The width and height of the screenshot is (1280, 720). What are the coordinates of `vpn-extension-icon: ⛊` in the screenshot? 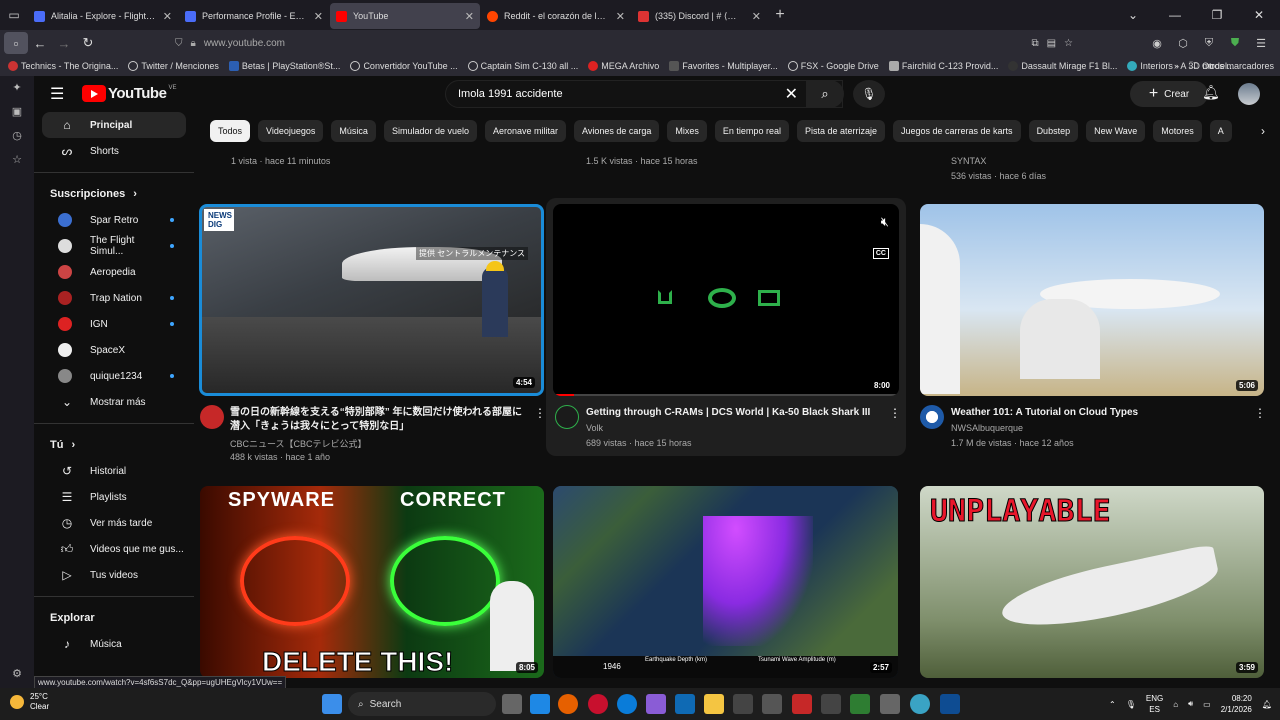 It's located at (1235, 43).